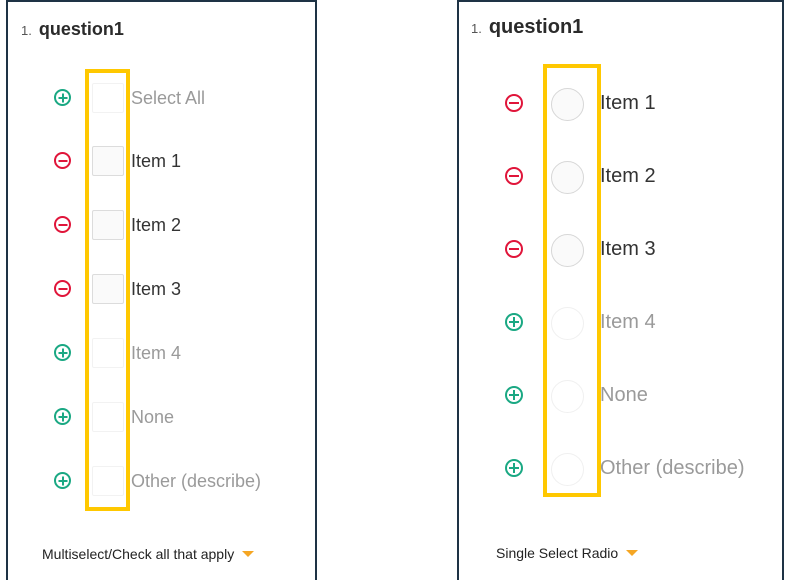 This screenshot has width=792, height=580. I want to click on question-type-dropdown: Multiselect/Check all that apply, so click(148, 554).